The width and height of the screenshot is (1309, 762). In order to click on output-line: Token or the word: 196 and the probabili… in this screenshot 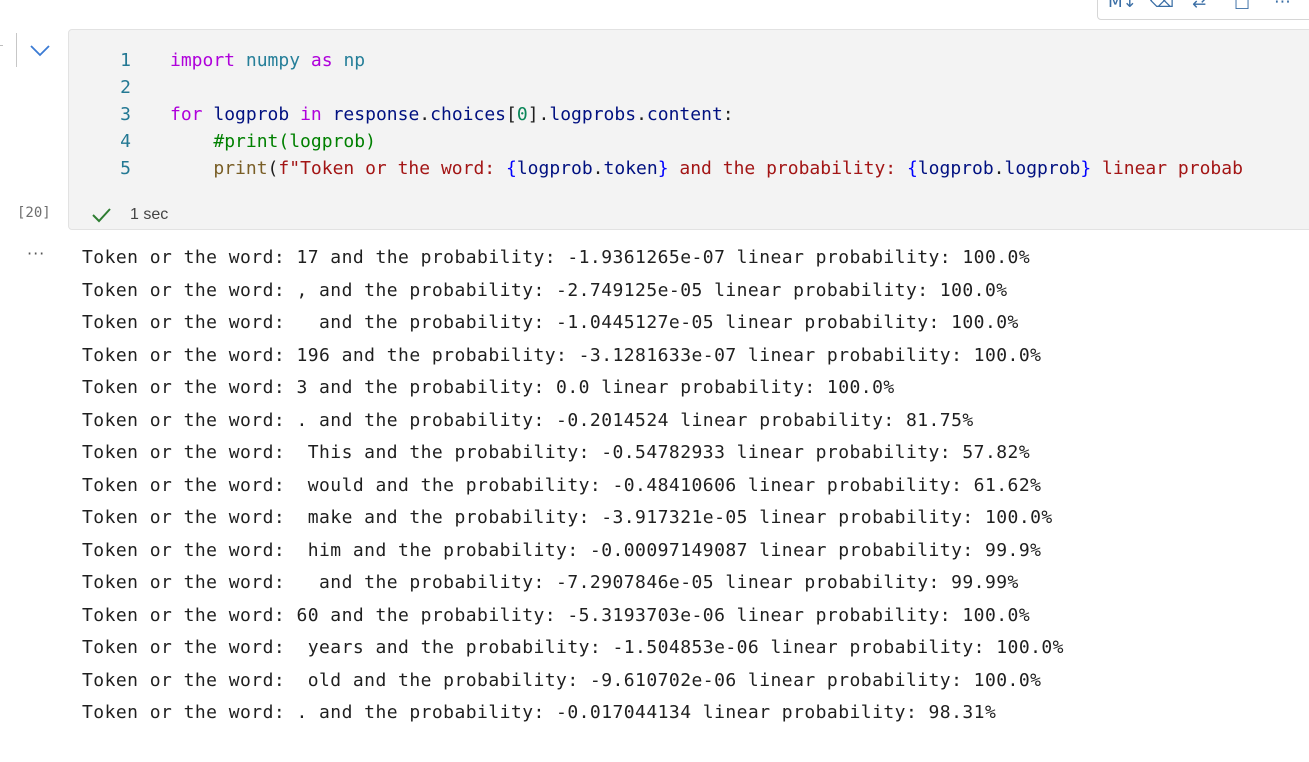, I will do `click(562, 355)`.